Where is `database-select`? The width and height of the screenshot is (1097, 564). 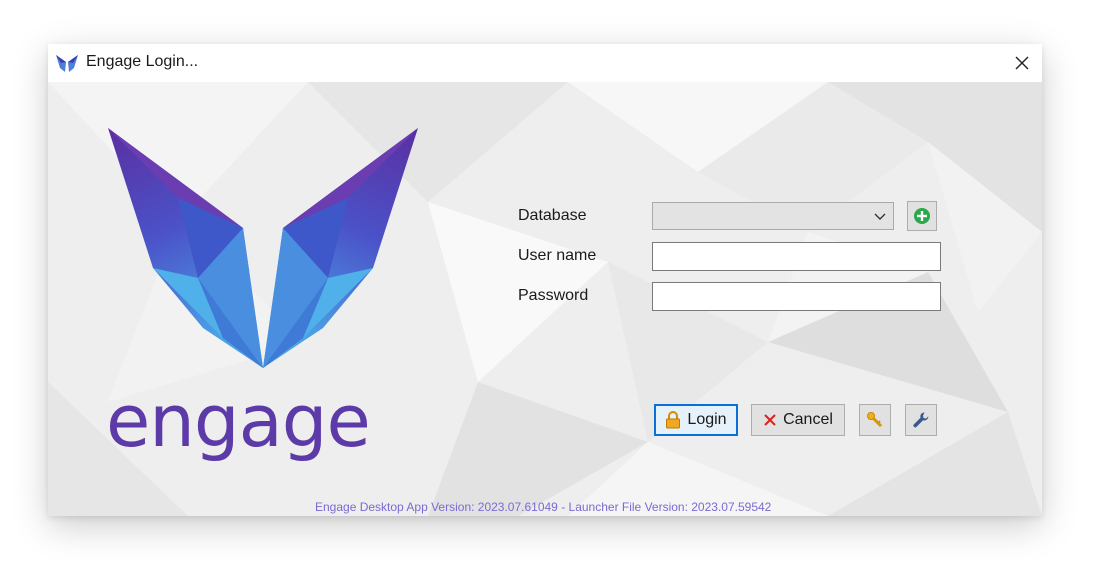 database-select is located at coordinates (773, 216).